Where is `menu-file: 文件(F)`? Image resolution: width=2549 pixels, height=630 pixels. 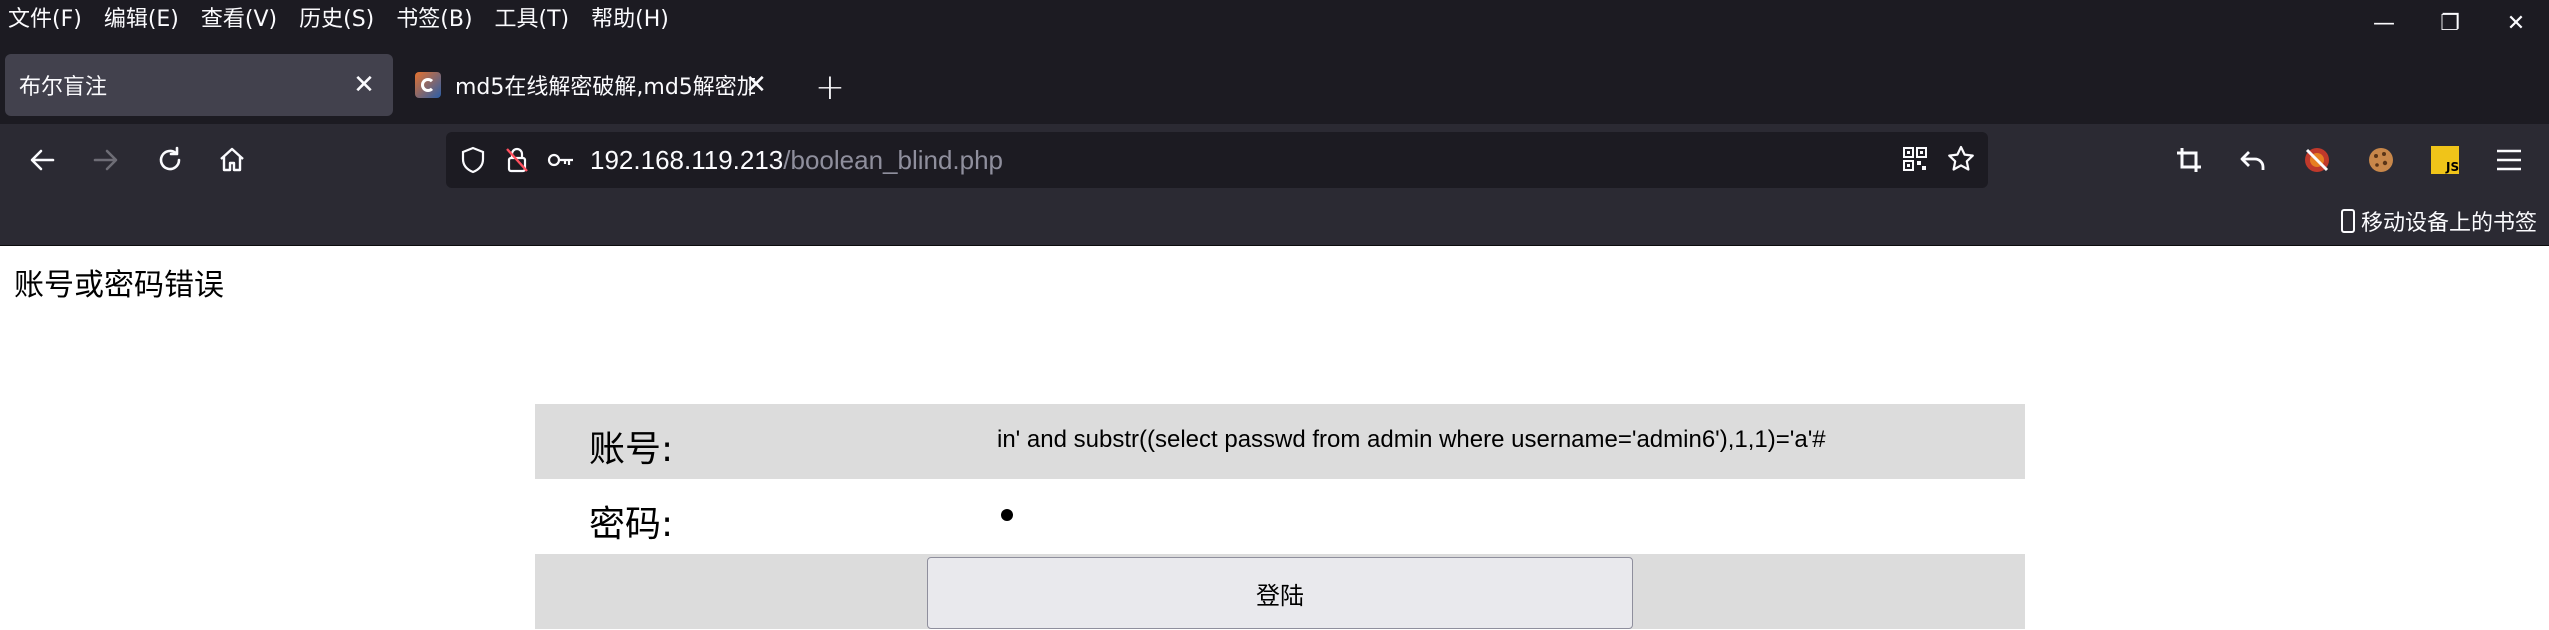
menu-file: 文件(F) is located at coordinates (45, 17).